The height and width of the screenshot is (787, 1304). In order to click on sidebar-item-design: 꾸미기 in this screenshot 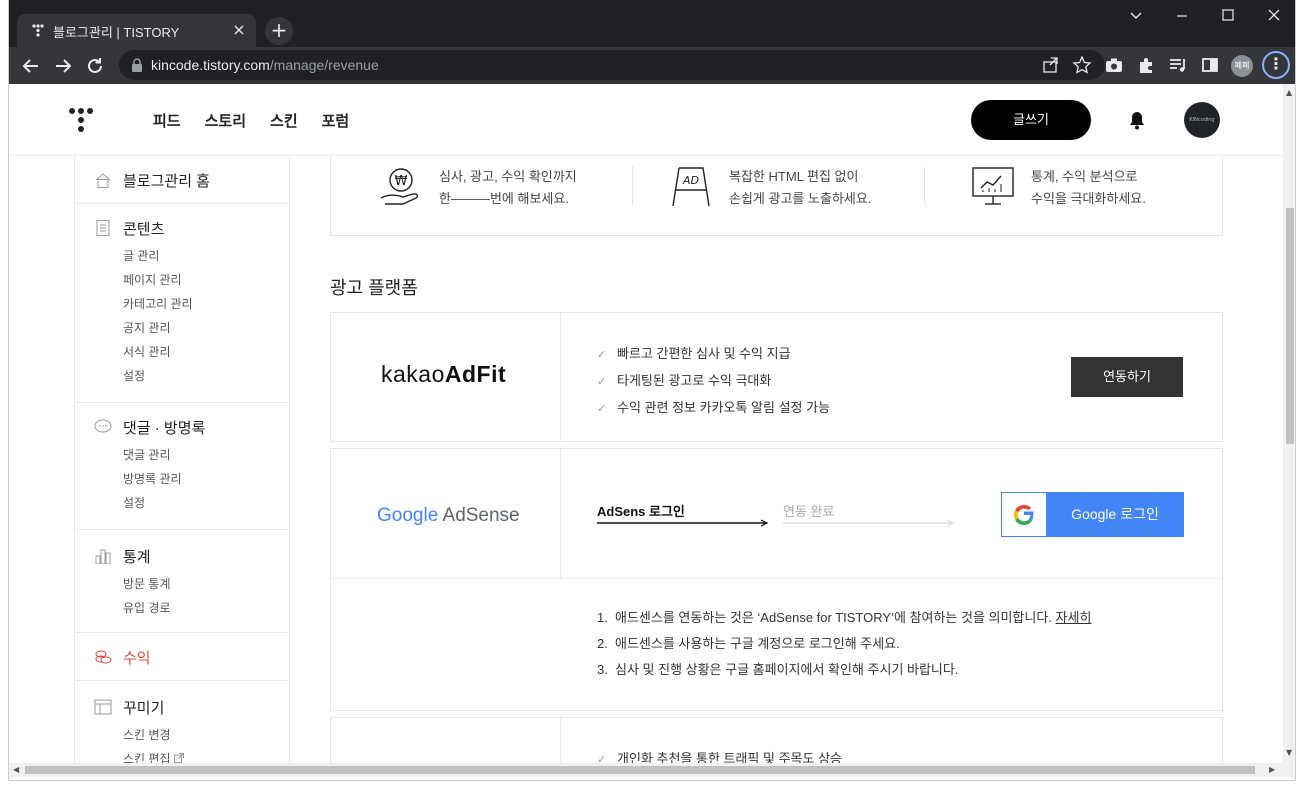, I will do `click(182, 707)`.